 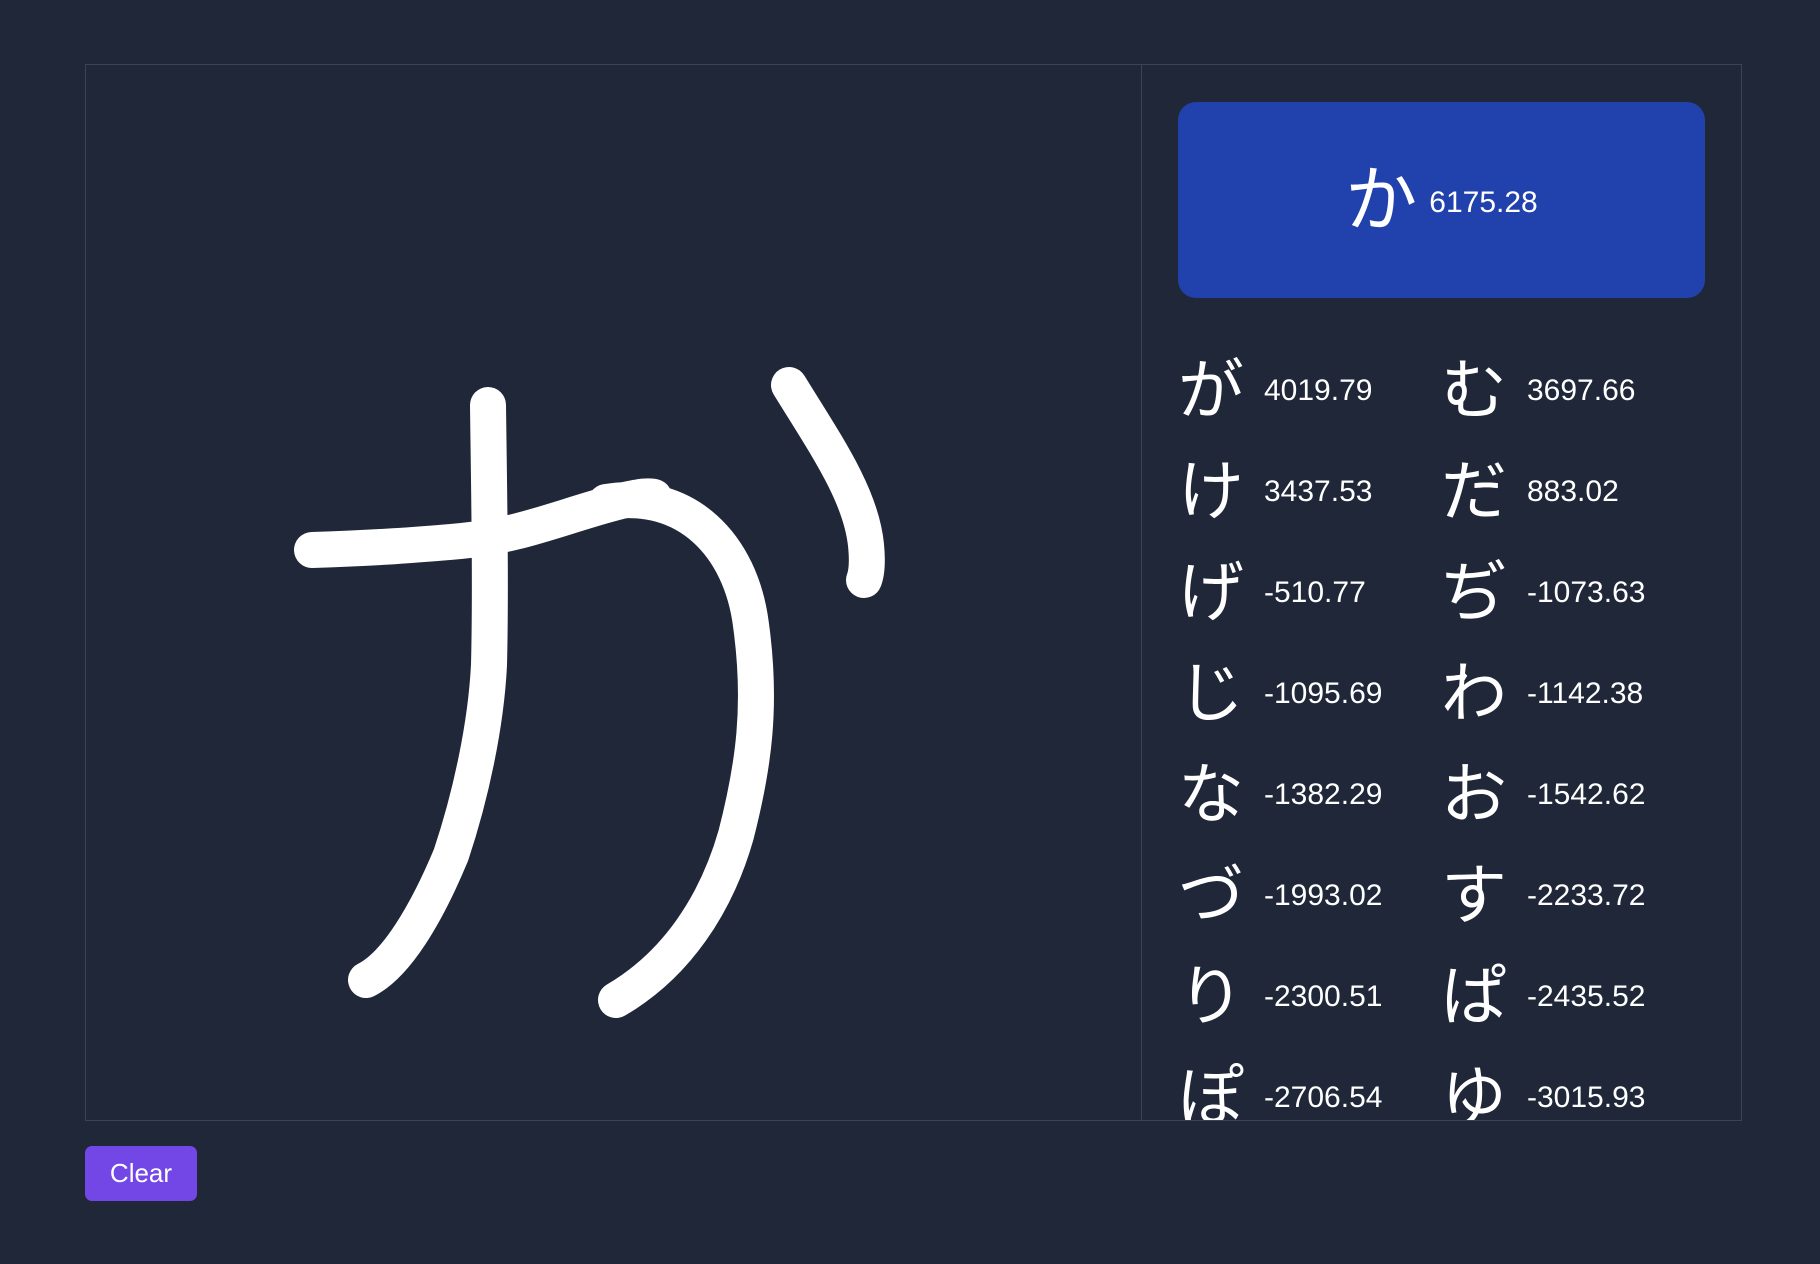 What do you see at coordinates (141, 1173) in the screenshot?
I see `clear-button: Clear` at bounding box center [141, 1173].